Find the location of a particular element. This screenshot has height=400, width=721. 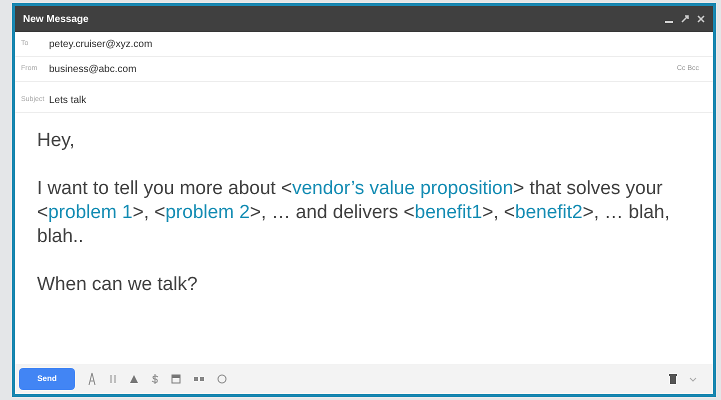

emoji-icon is located at coordinates (222, 379).